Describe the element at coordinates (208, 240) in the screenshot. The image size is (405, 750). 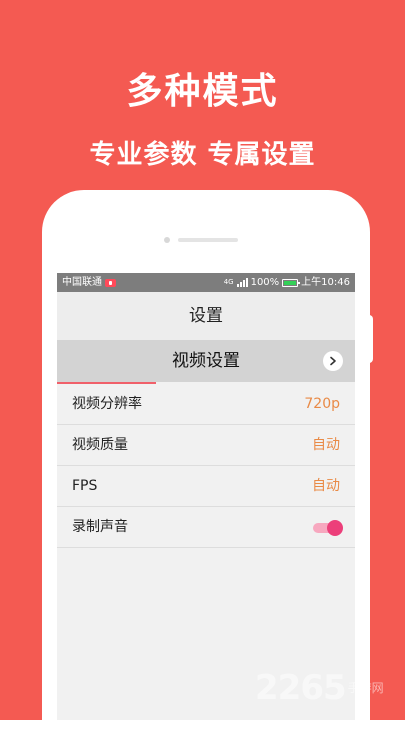
I see `speaker-grille` at that location.